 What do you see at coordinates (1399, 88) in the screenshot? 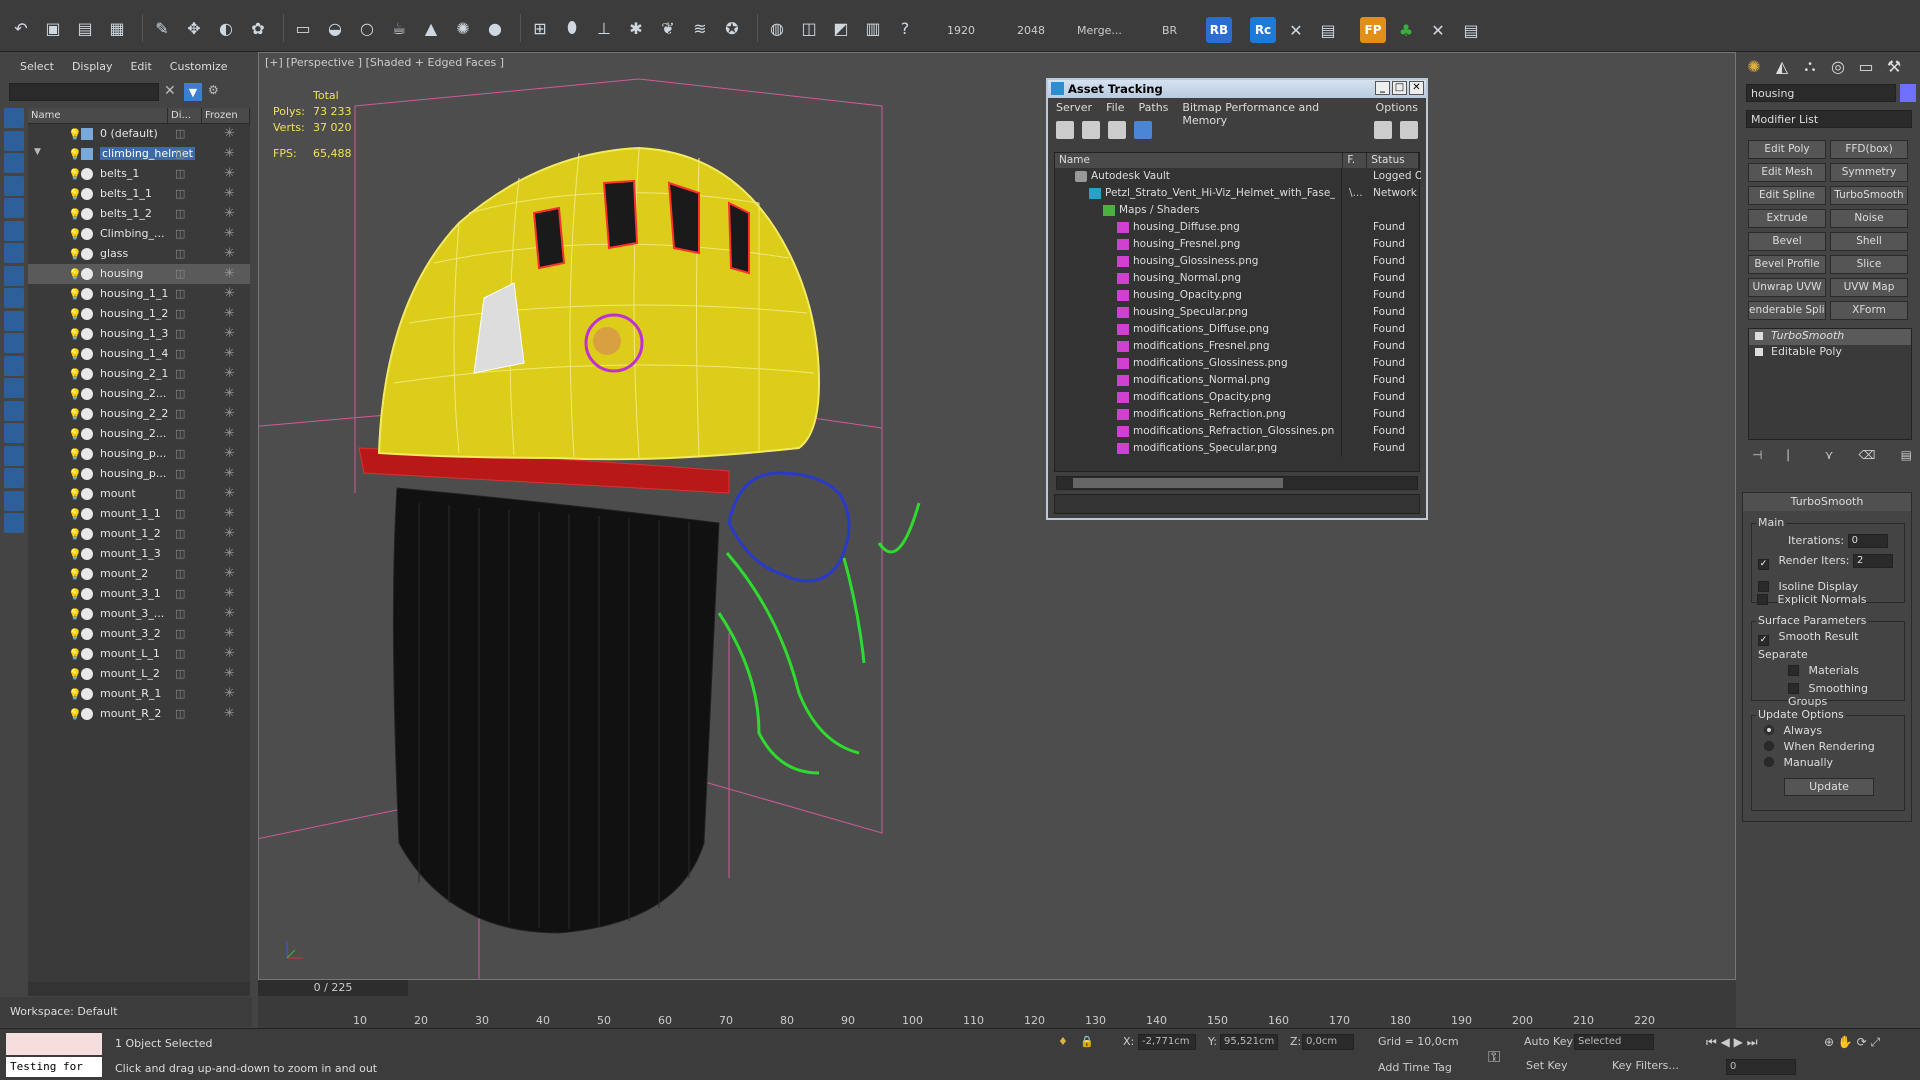
I see `maximize-icon: □` at bounding box center [1399, 88].